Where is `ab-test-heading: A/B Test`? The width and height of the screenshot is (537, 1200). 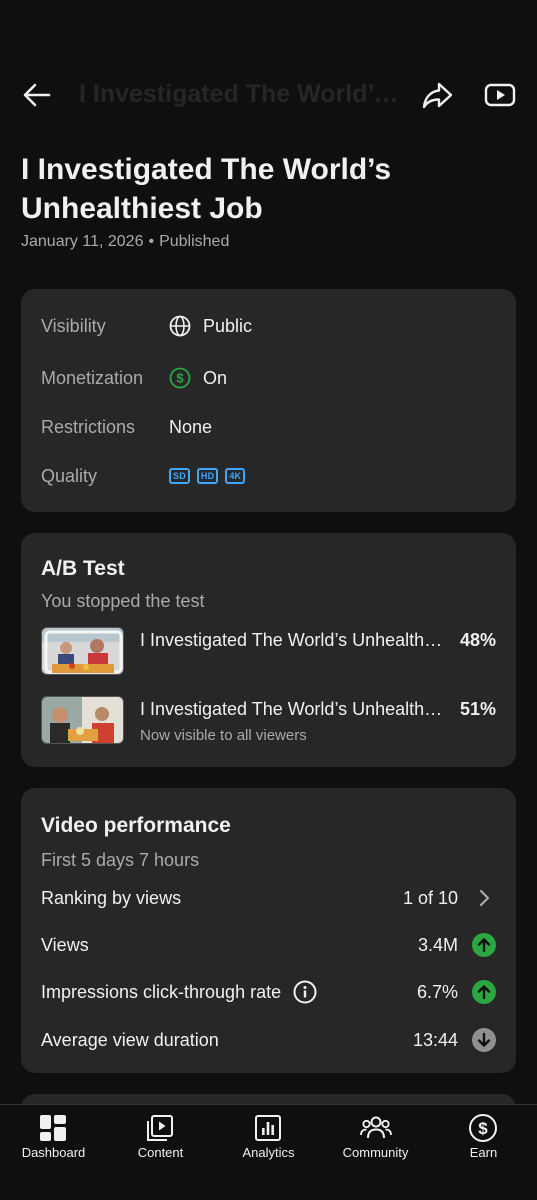 ab-test-heading: A/B Test is located at coordinates (83, 568).